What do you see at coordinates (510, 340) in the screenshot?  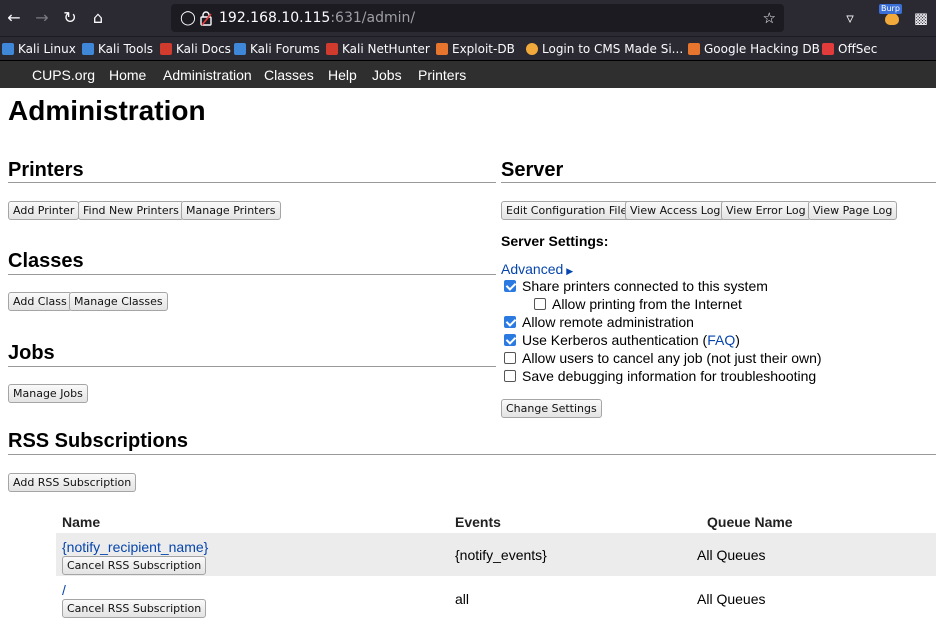 I see `kerberos-checkbox` at bounding box center [510, 340].